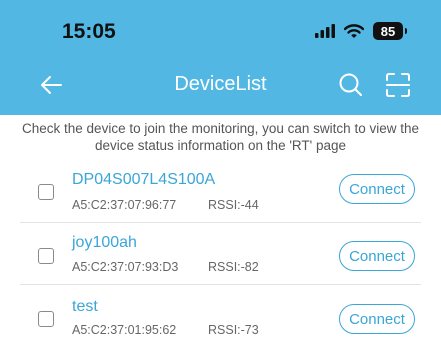 This screenshot has height=348, width=441. Describe the element at coordinates (124, 205) in the screenshot. I see `device-mac: A5:C2:37:07:96:77` at that location.